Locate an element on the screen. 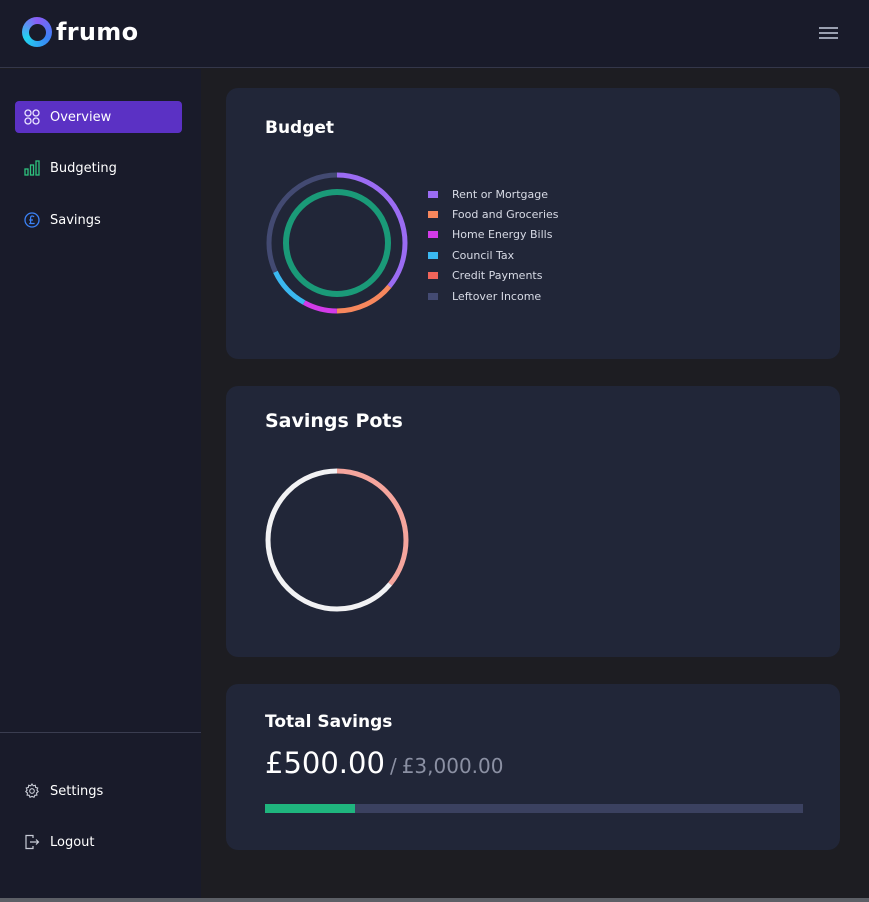  sidebar-item-overview: Overview is located at coordinates (98, 117).